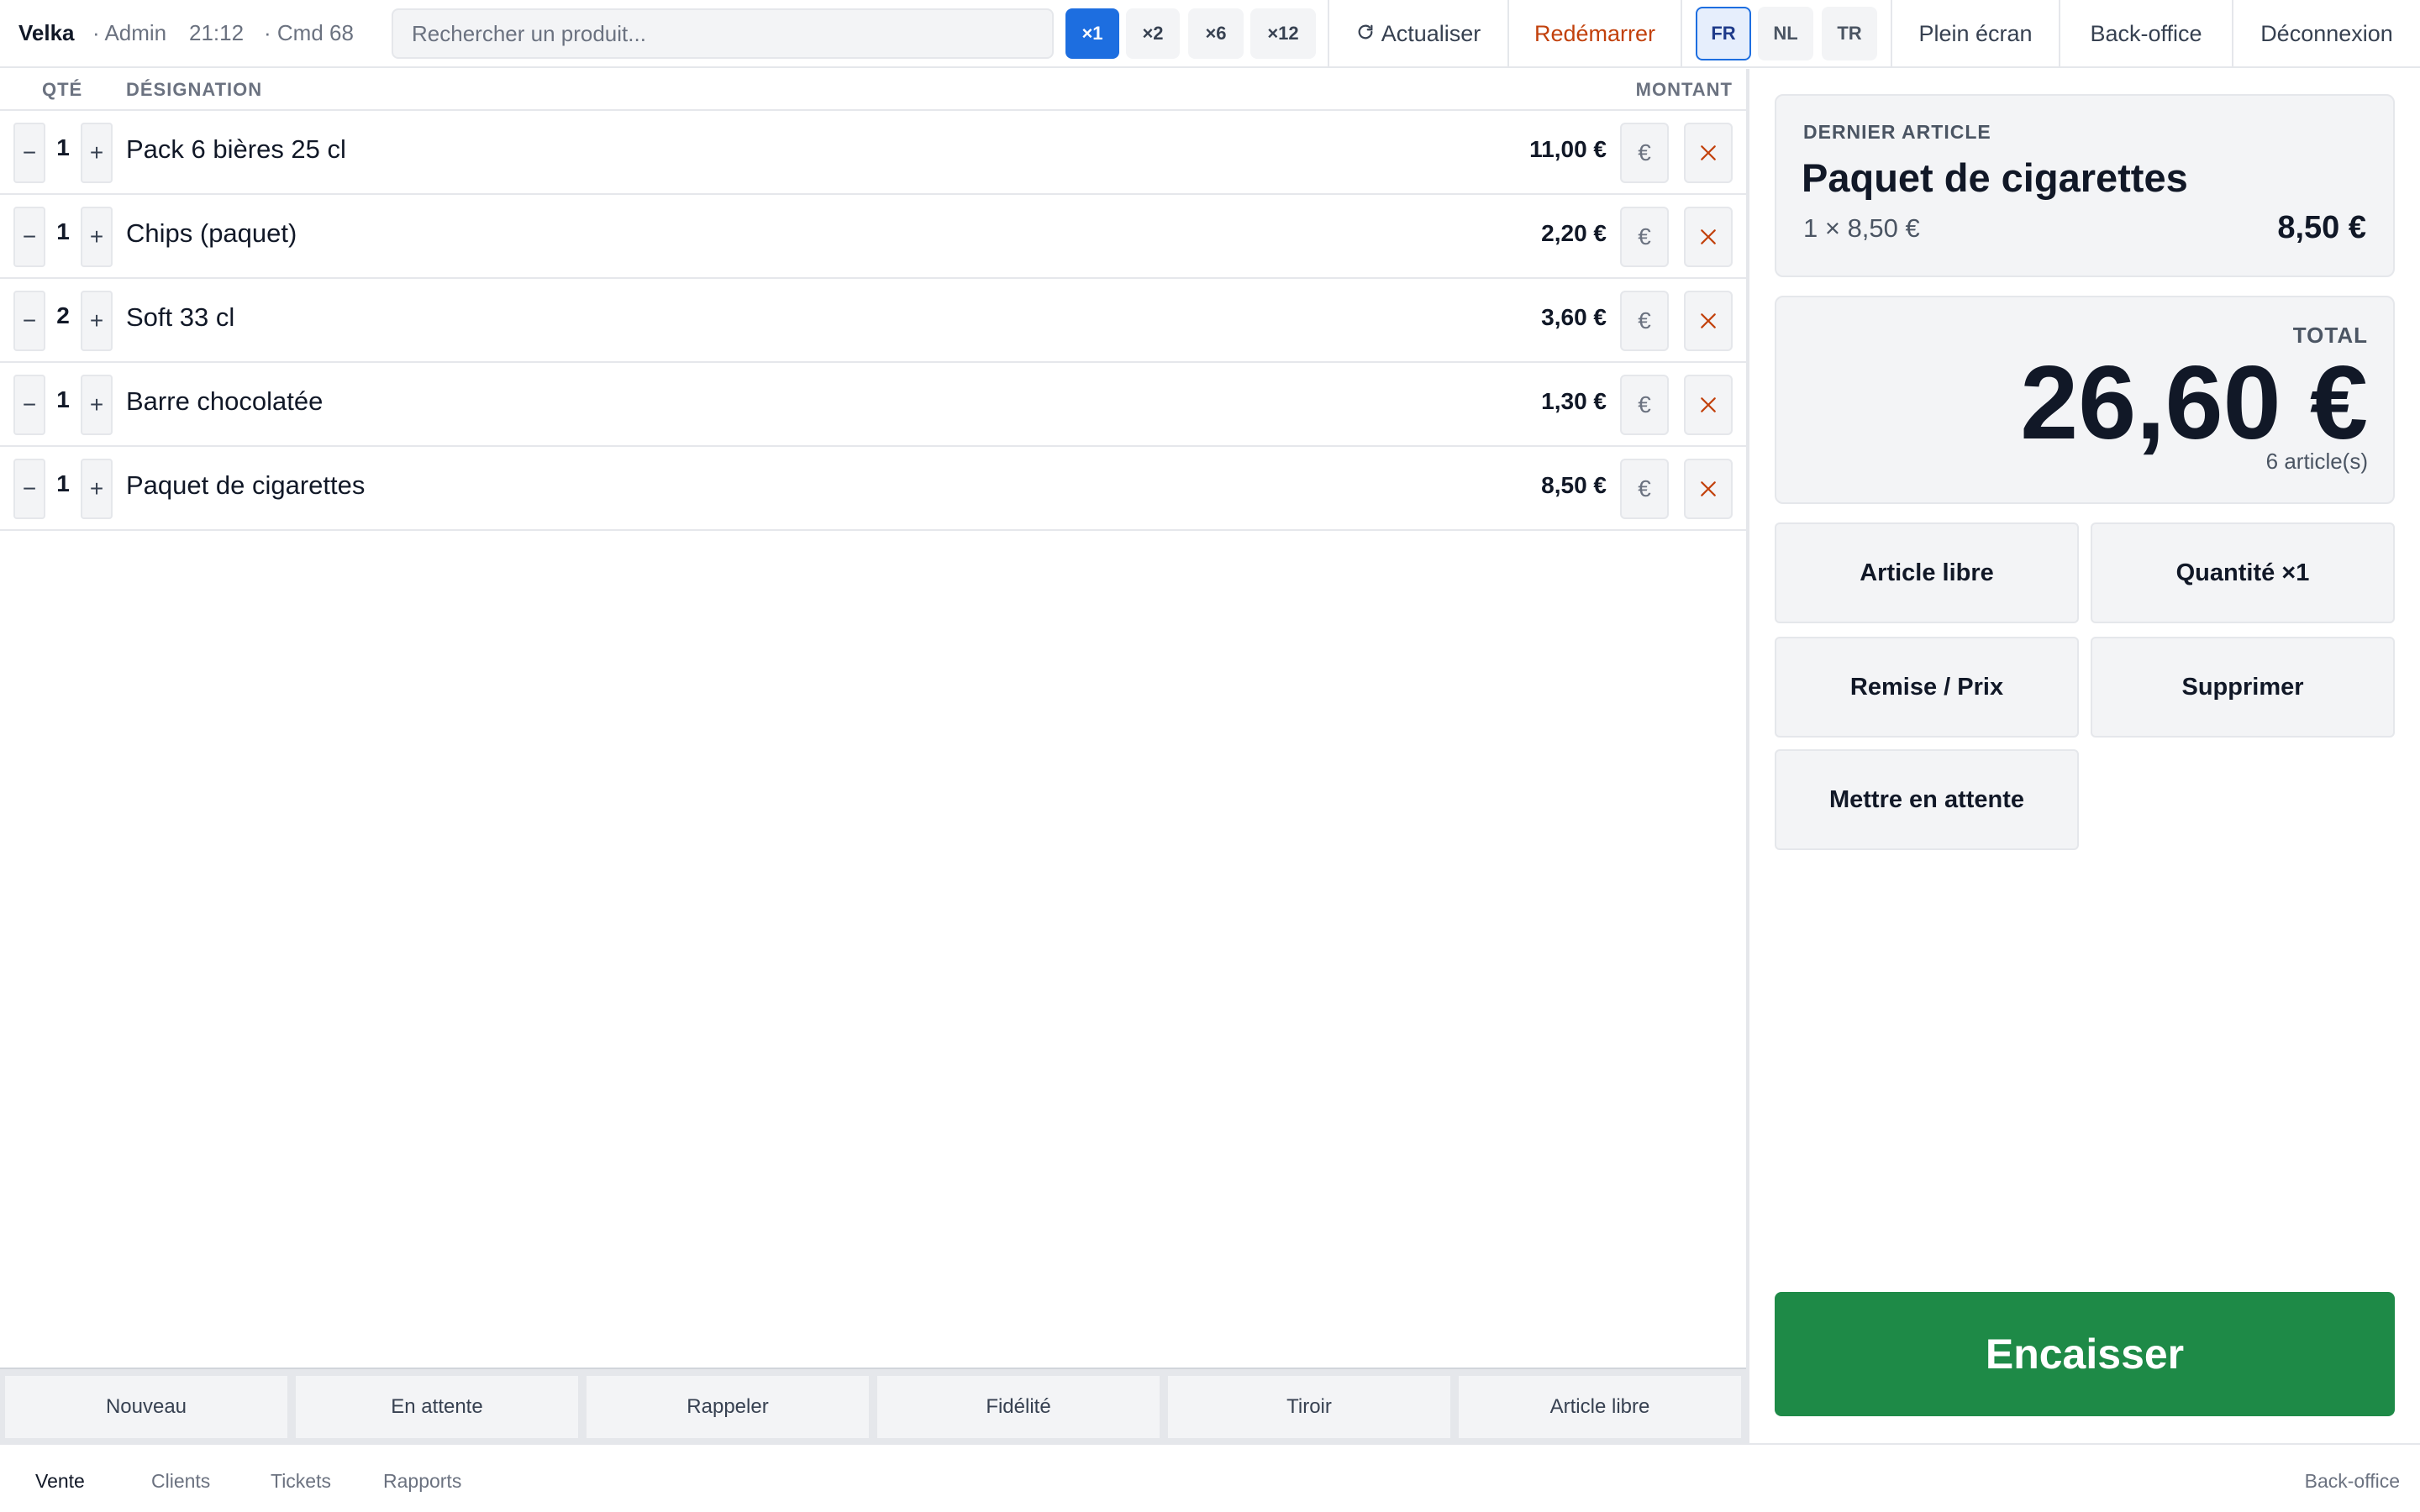  I want to click on refresh-label: Actualiser, so click(1431, 33).